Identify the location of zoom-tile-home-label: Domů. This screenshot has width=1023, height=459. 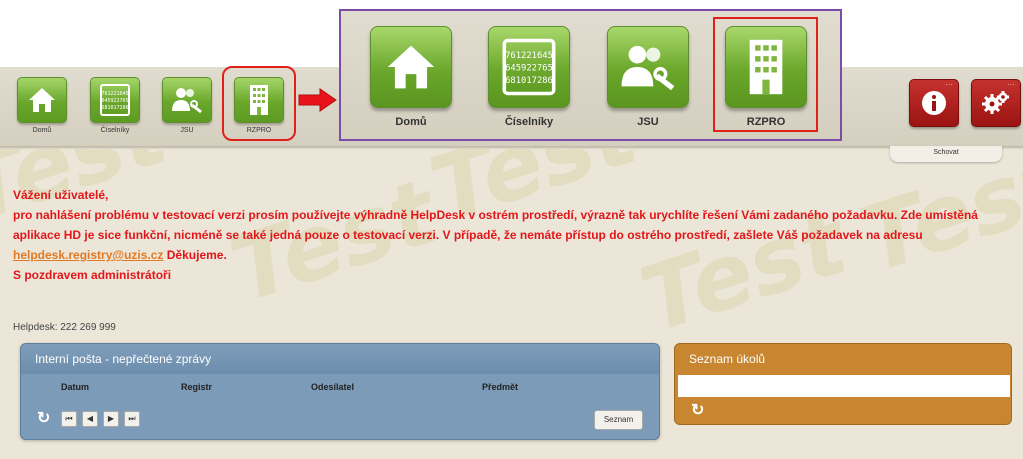
(411, 122).